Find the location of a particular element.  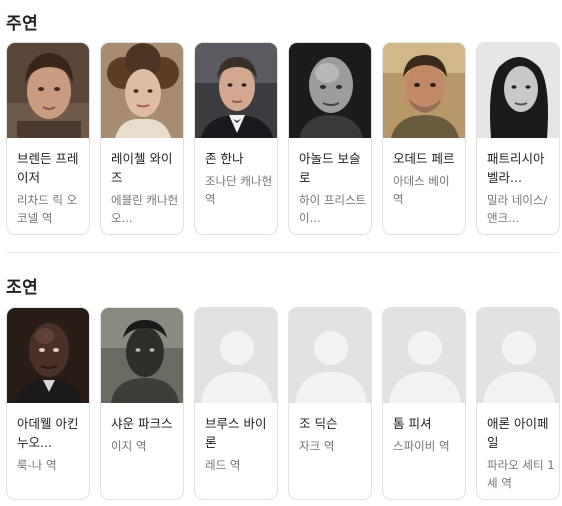

portrait-stubble-image is located at coordinates (424, 90).